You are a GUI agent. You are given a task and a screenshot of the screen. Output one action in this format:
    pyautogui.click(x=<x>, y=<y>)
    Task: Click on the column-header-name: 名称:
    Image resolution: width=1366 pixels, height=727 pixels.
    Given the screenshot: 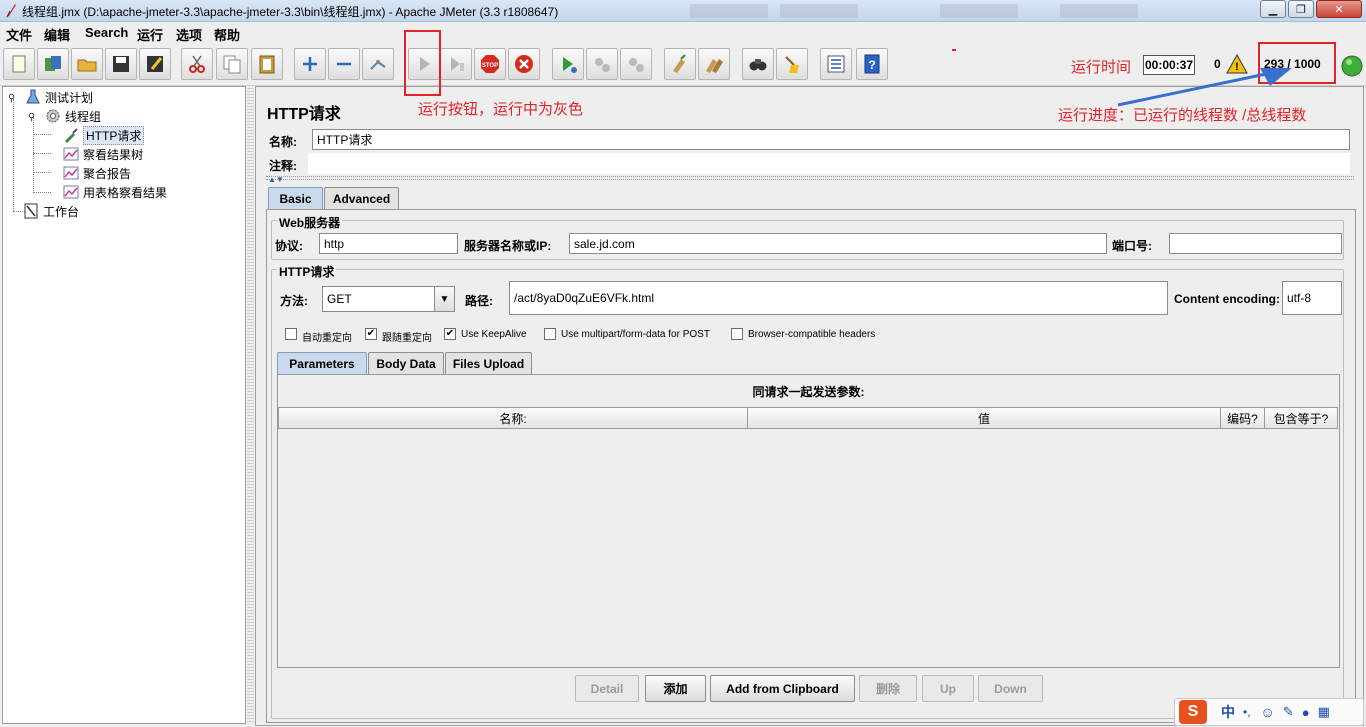 What is the action you would take?
    pyautogui.click(x=513, y=418)
    